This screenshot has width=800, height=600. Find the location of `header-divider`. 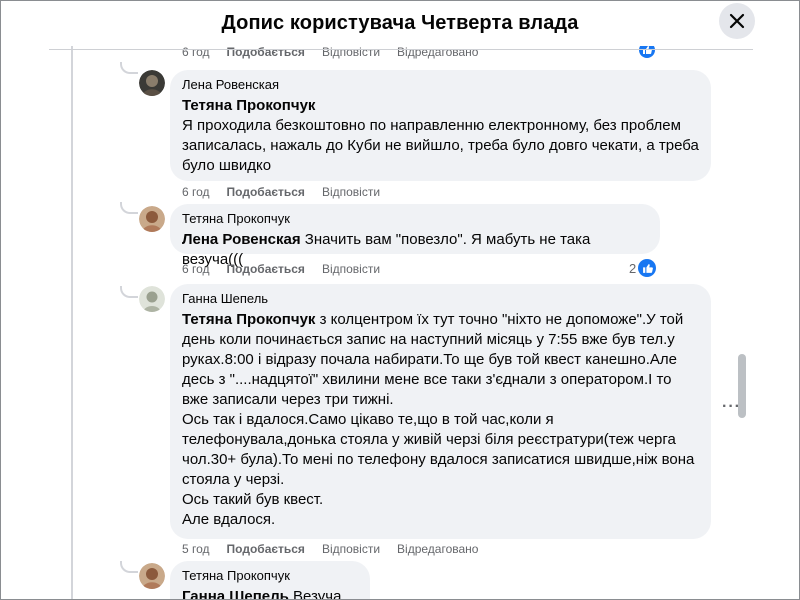

header-divider is located at coordinates (401, 49).